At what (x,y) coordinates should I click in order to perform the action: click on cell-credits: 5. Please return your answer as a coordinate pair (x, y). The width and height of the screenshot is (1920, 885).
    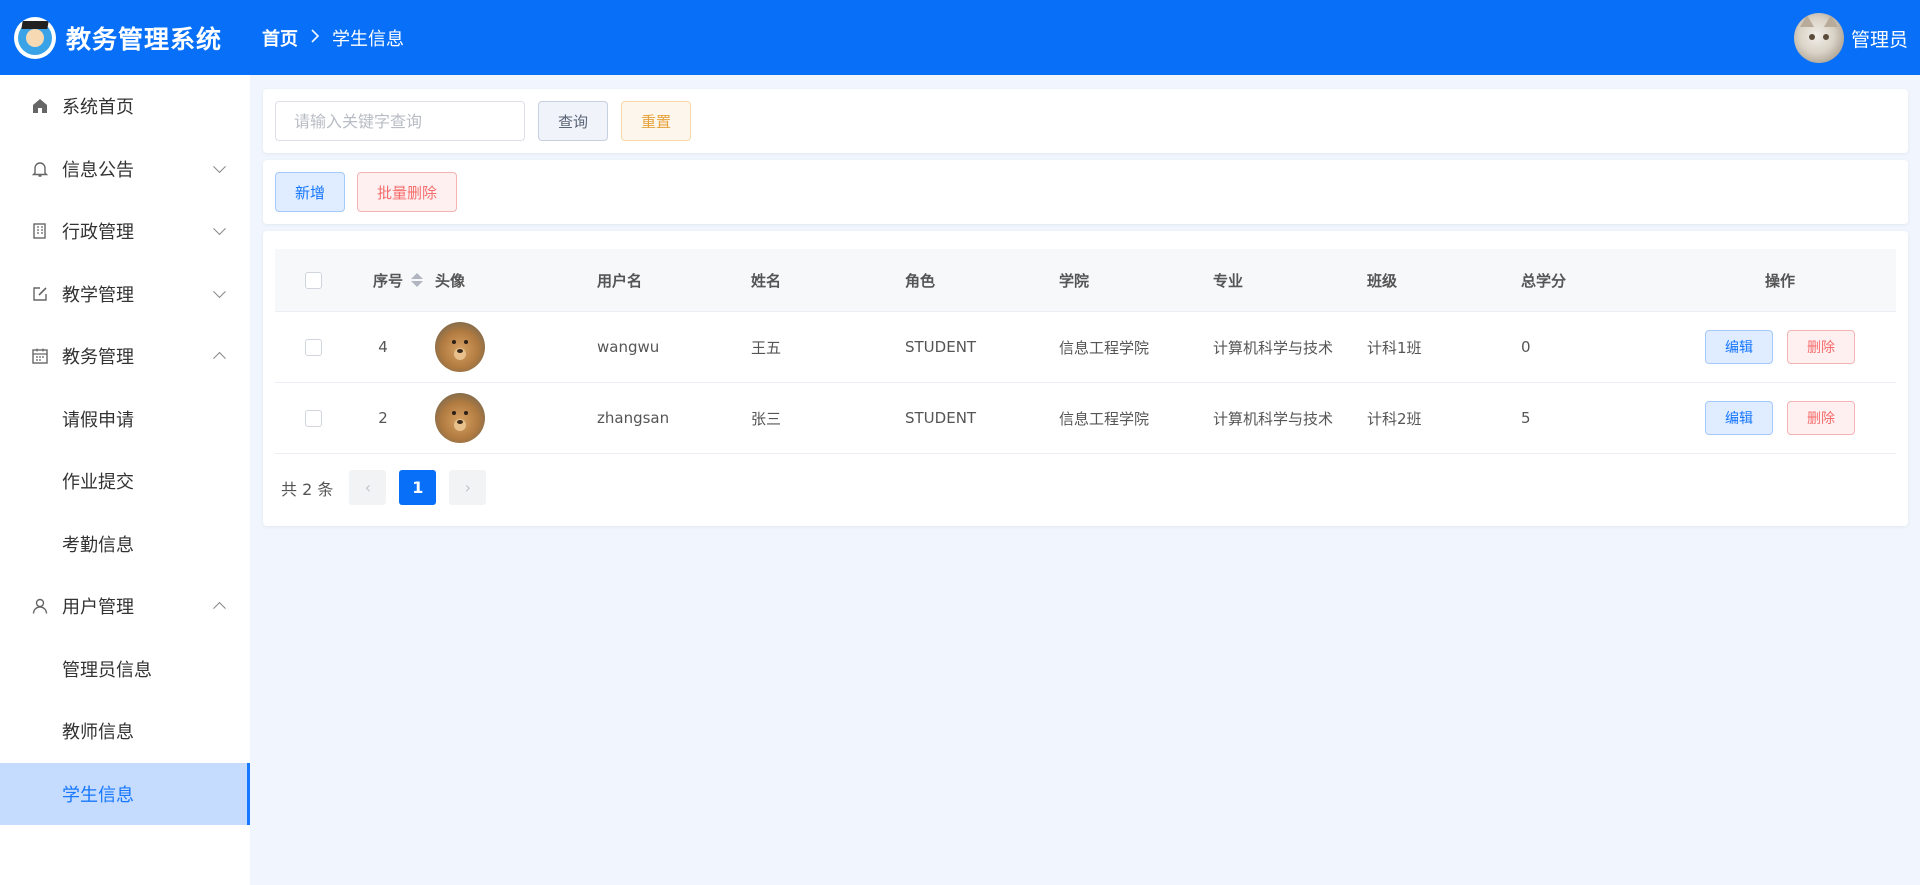
    Looking at the image, I should click on (1526, 418).